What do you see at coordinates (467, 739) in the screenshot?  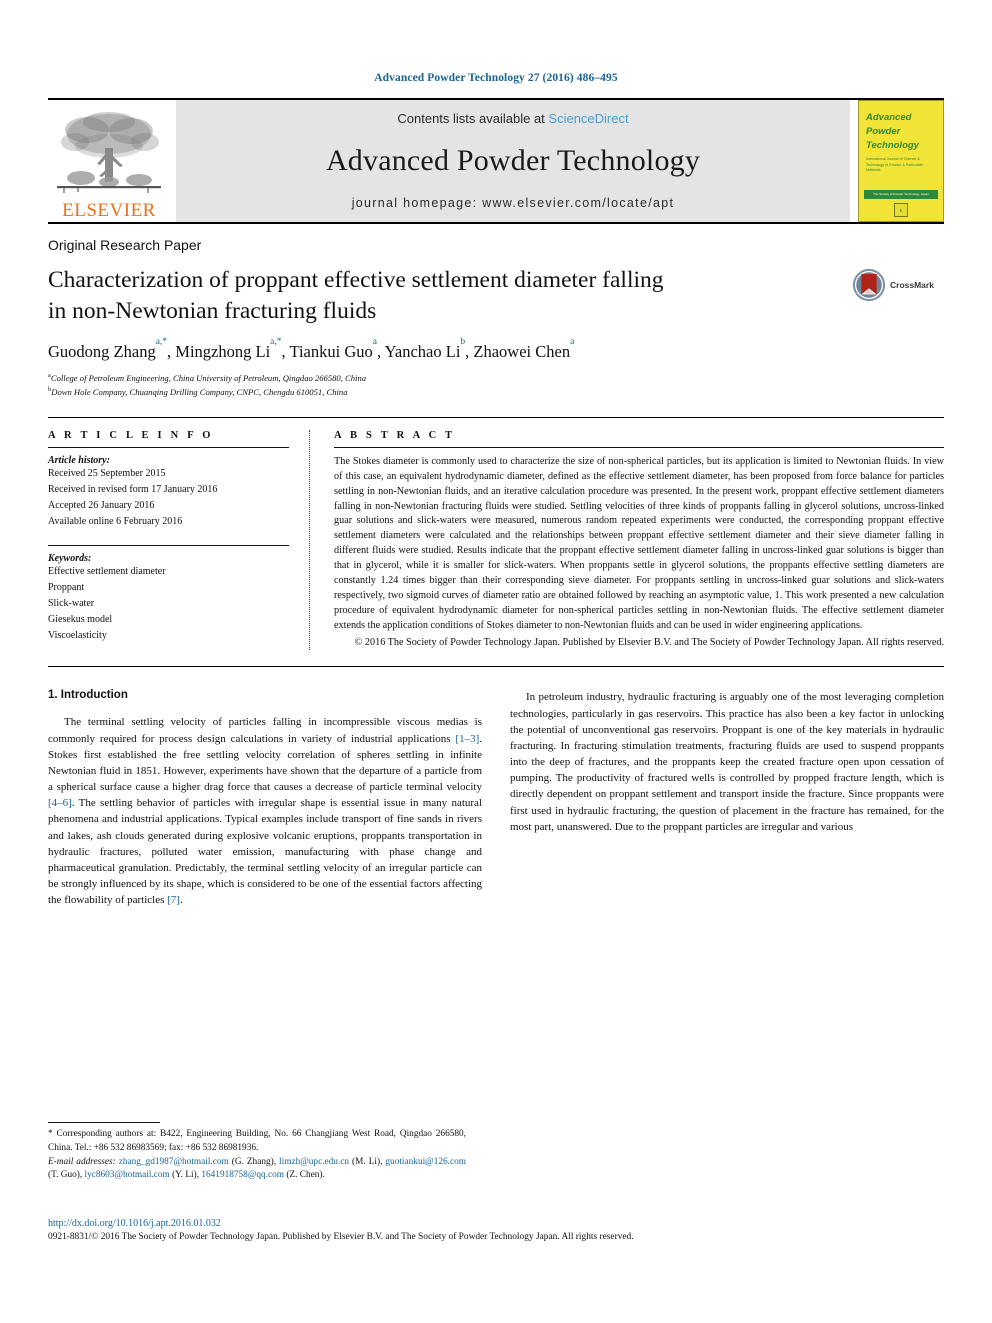 I see `citation-ref-1-3: [1–3]` at bounding box center [467, 739].